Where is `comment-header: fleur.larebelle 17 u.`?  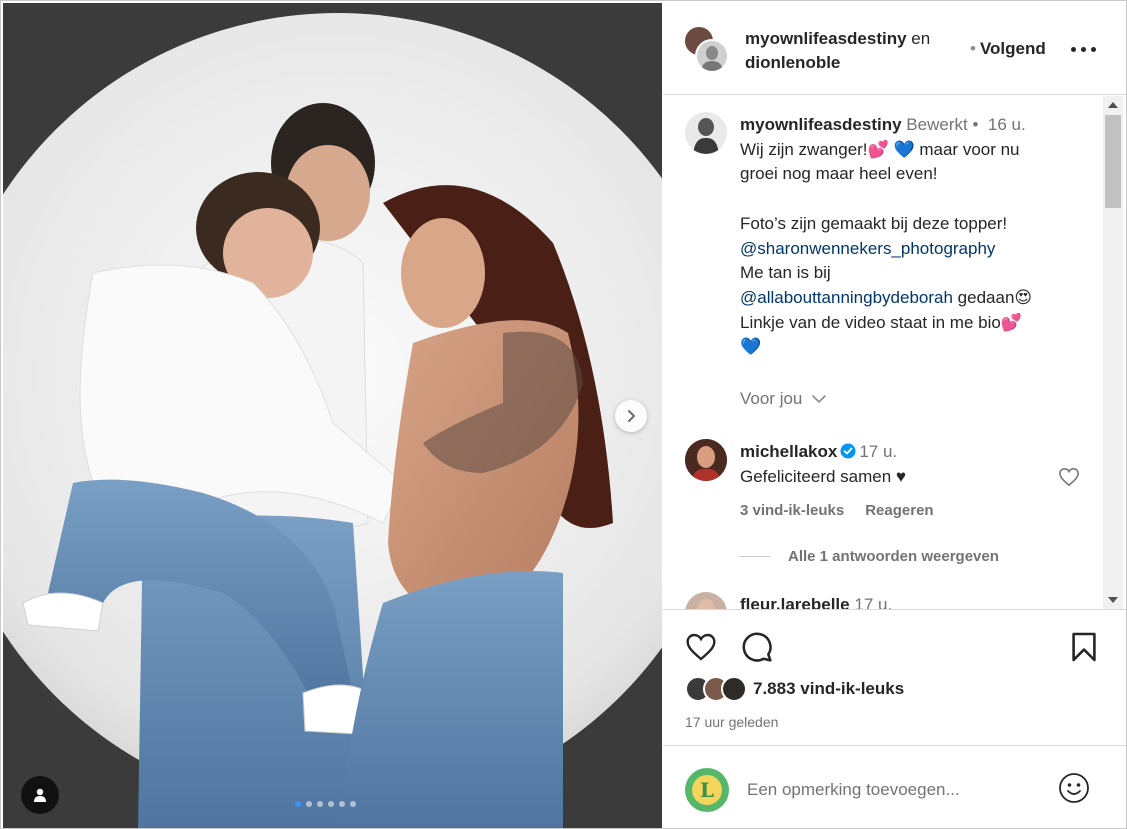
comment-header: fleur.larebelle 17 u. is located at coordinates (816, 602).